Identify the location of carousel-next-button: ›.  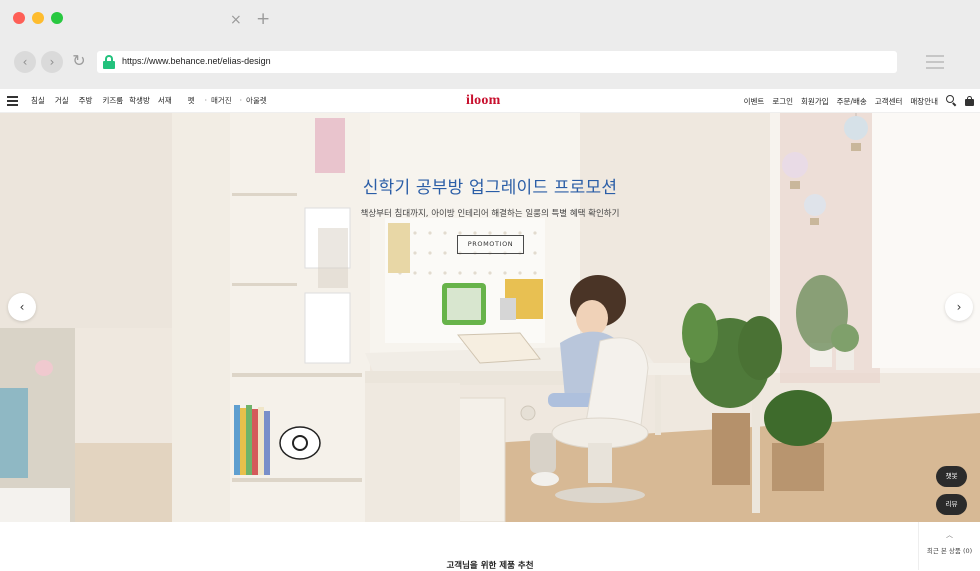
(959, 307).